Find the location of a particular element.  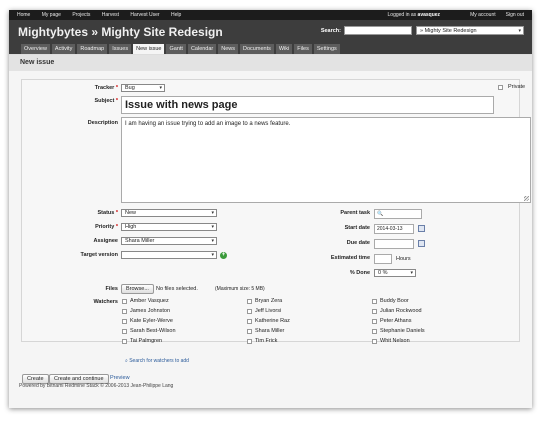

subject-label-text: Subject is located at coordinates (104, 101).